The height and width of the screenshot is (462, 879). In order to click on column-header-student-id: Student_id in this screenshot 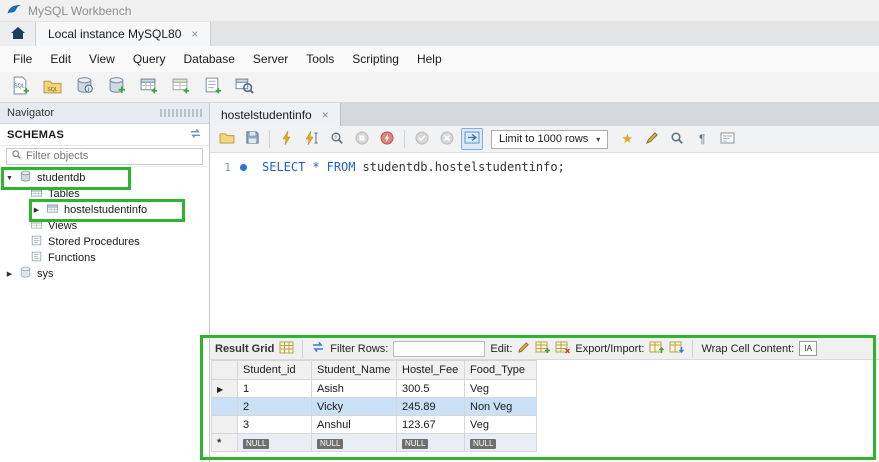, I will do `click(274, 370)`.